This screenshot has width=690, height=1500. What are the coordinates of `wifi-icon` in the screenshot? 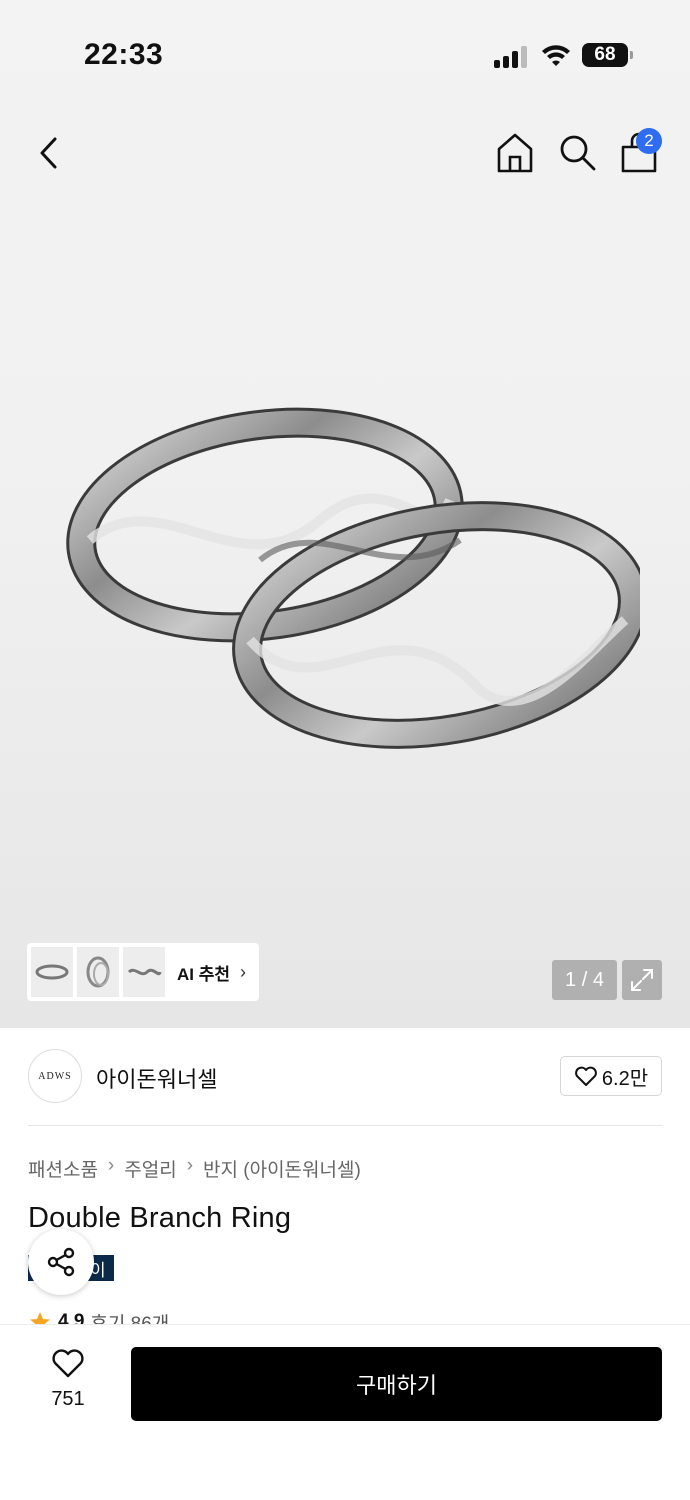 It's located at (556, 55).